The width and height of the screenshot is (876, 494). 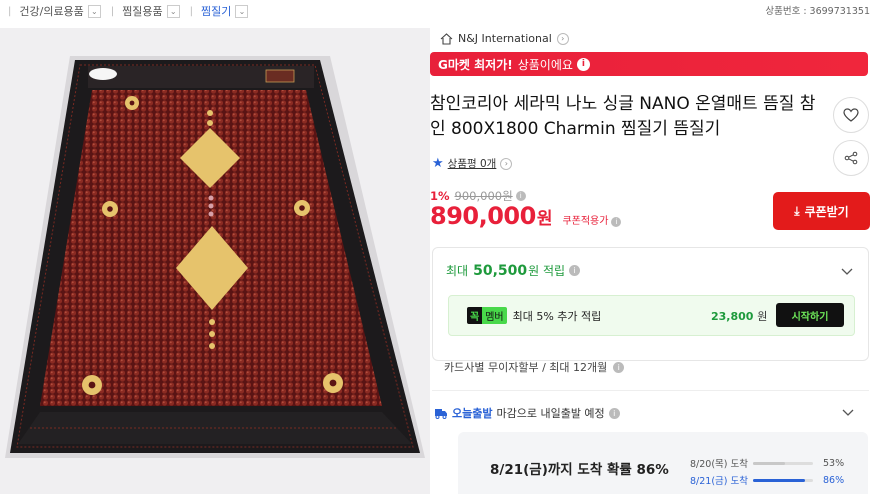 I want to click on wishlist-button, so click(x=851, y=115).